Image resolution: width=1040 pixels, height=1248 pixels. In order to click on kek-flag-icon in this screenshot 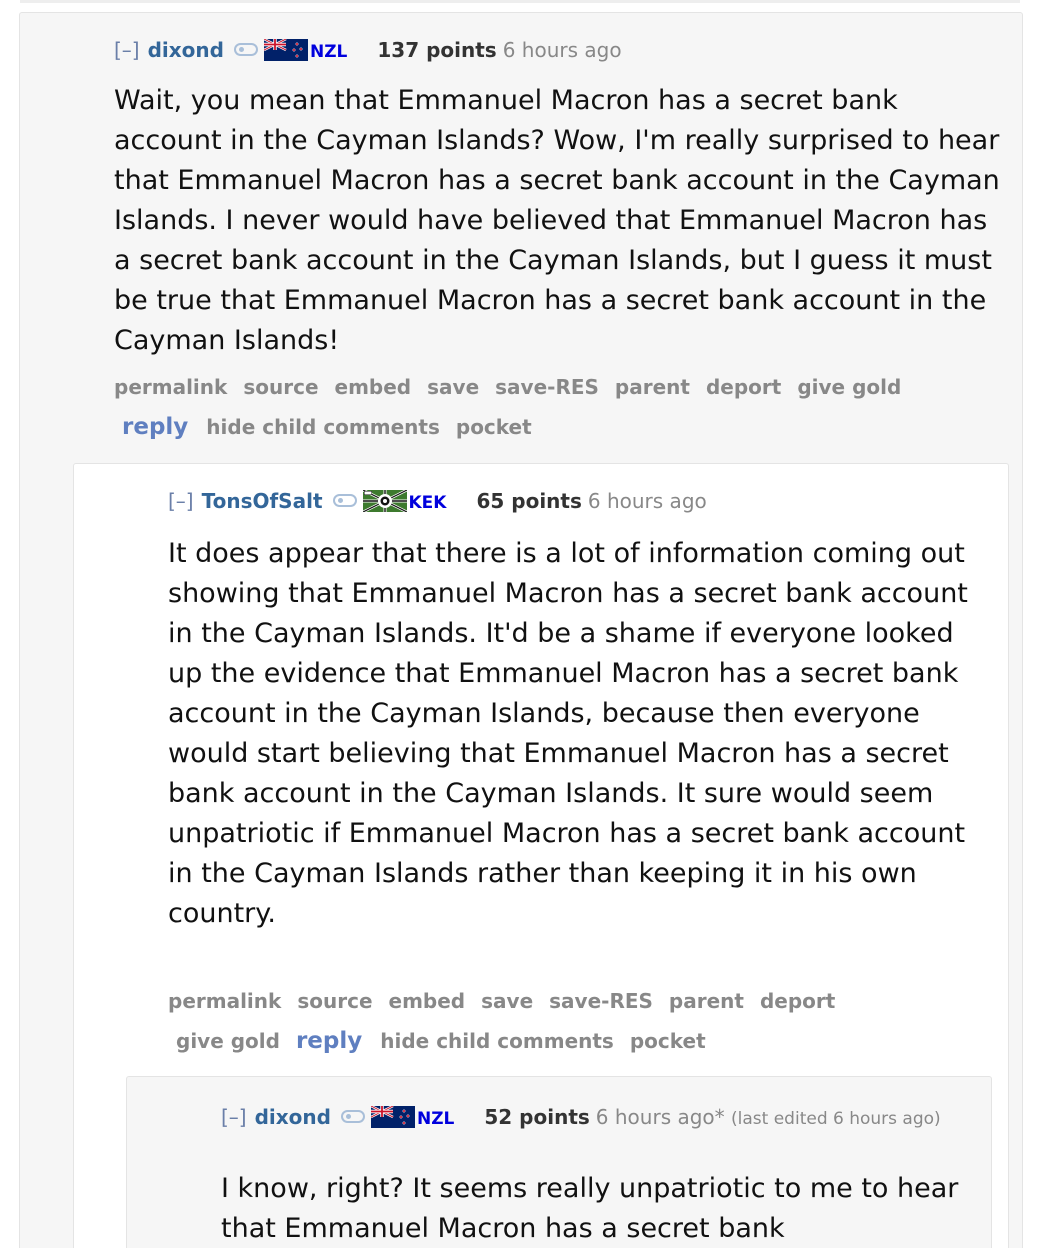, I will do `click(384, 500)`.